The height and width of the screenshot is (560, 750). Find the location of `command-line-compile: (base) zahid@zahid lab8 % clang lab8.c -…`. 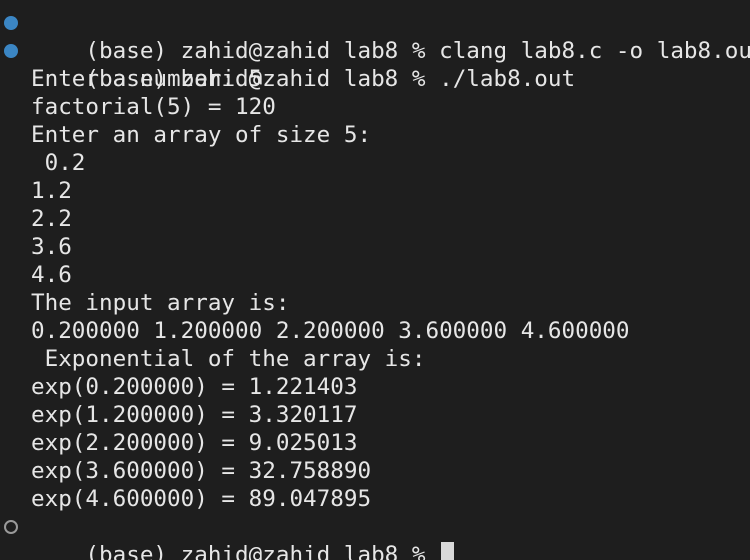

command-line-compile: (base) zahid@zahid lab8 % clang lab8.c -… is located at coordinates (375, 36).